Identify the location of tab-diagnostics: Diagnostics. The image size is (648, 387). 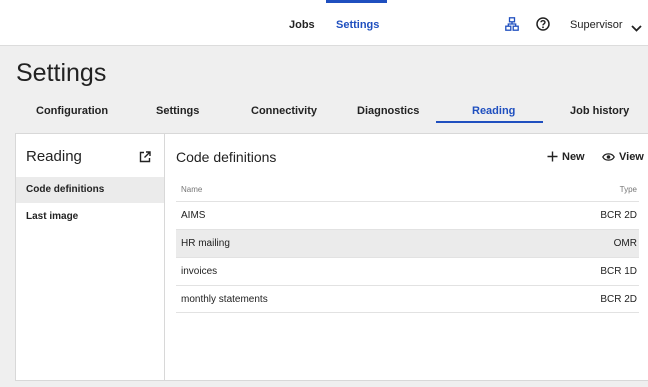
(388, 111).